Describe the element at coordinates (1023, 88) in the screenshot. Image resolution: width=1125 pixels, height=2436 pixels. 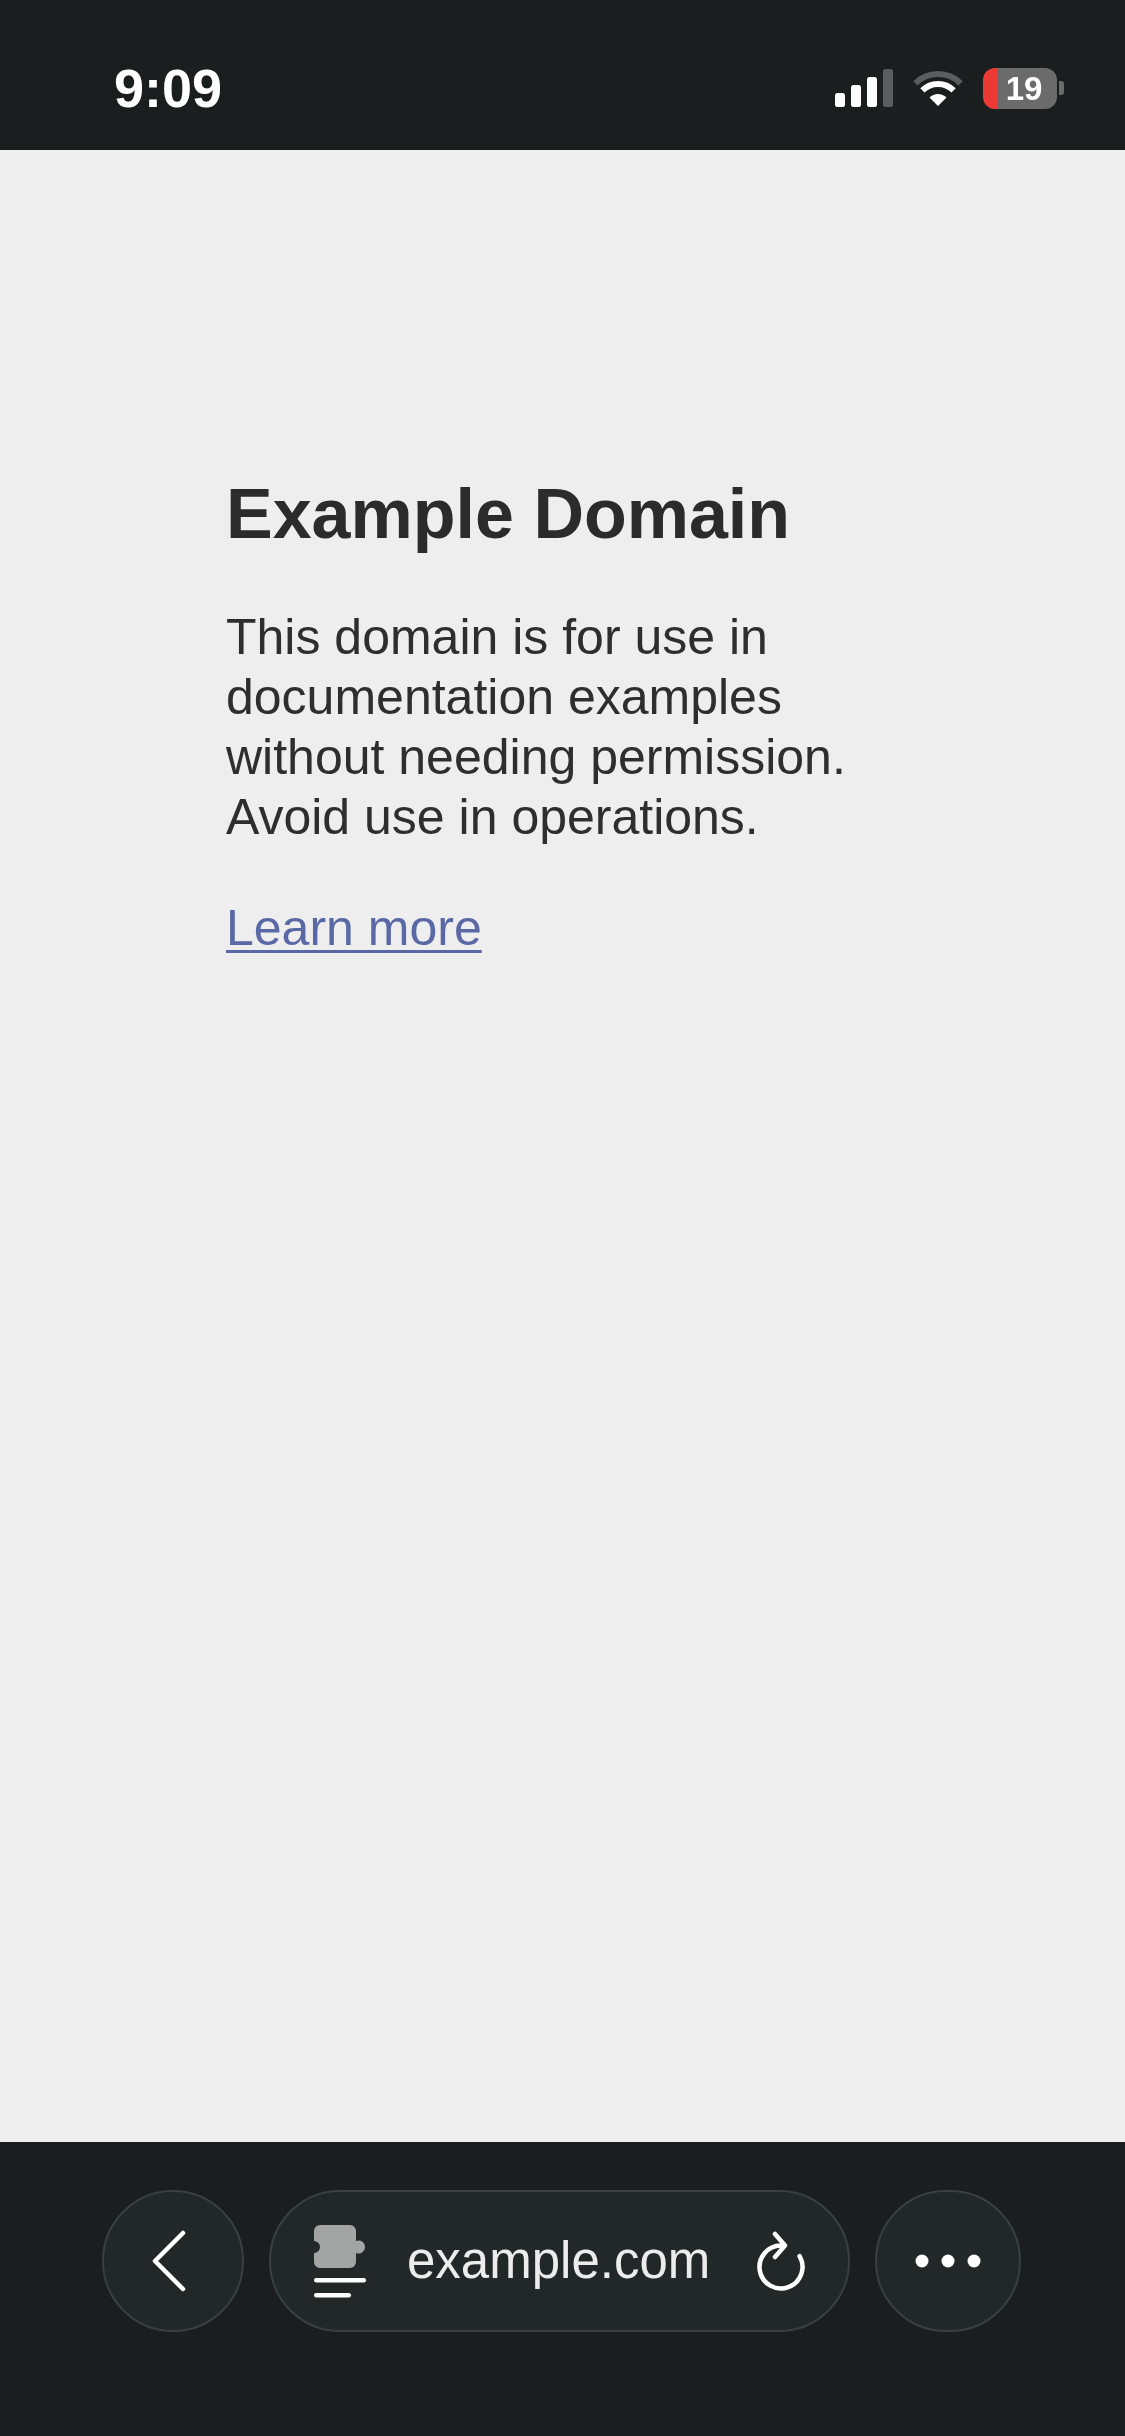
I see `battery-indicator: 19` at that location.